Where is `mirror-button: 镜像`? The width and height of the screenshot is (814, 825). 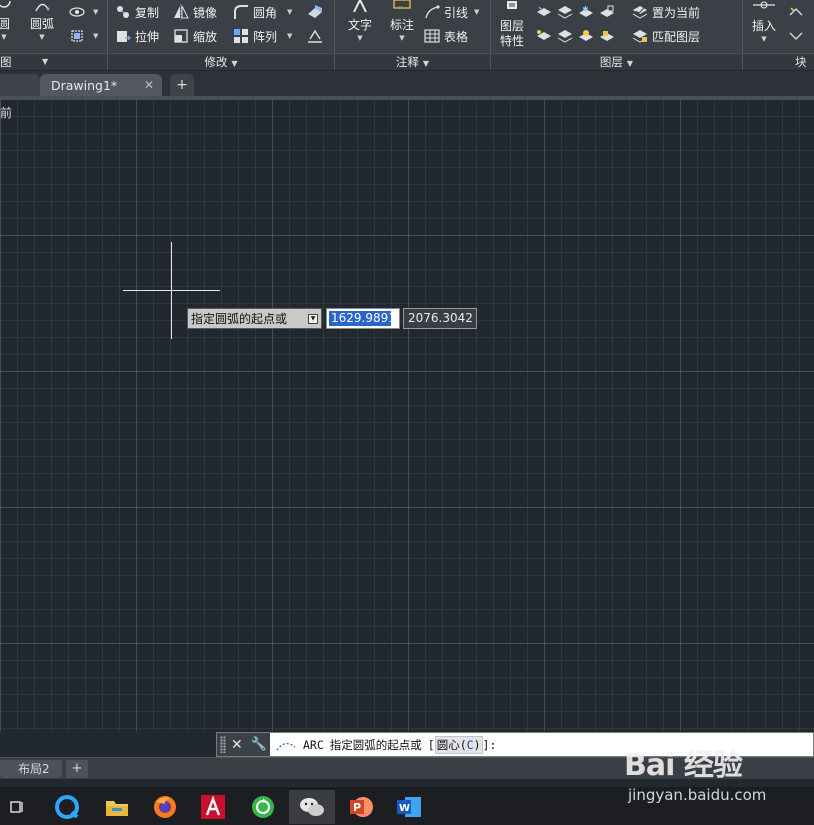
mirror-button: 镜像 is located at coordinates (194, 12).